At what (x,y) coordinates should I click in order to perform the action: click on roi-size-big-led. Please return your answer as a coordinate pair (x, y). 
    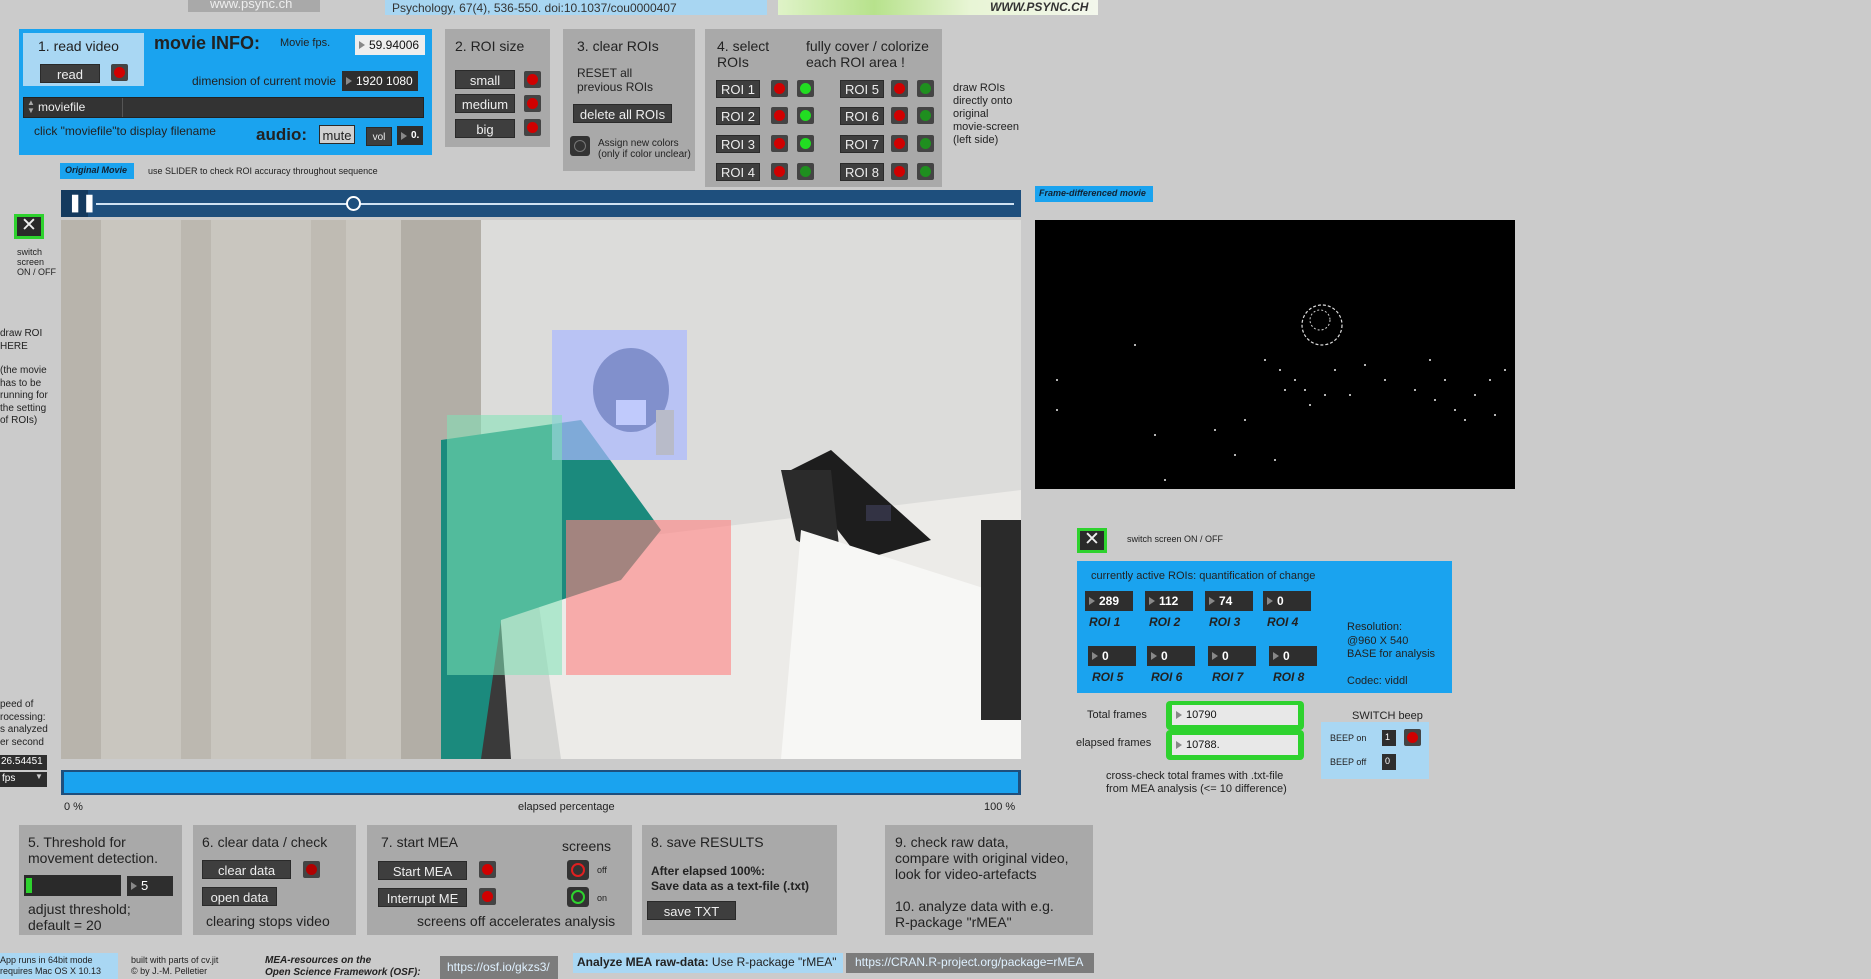
    Looking at the image, I should click on (532, 127).